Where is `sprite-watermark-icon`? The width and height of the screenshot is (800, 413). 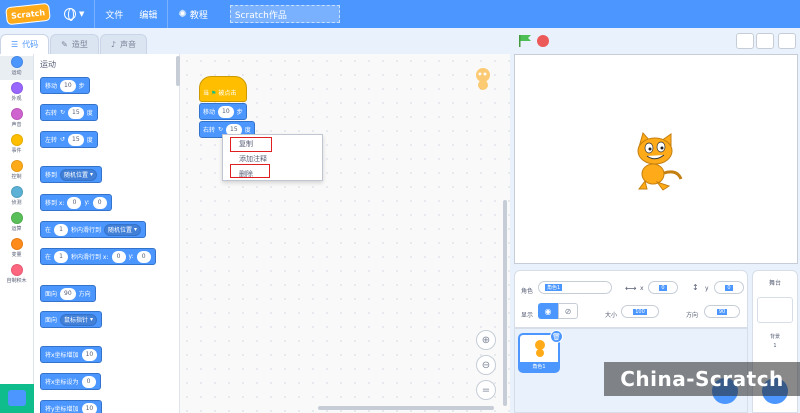 sprite-watermark-icon is located at coordinates (483, 79).